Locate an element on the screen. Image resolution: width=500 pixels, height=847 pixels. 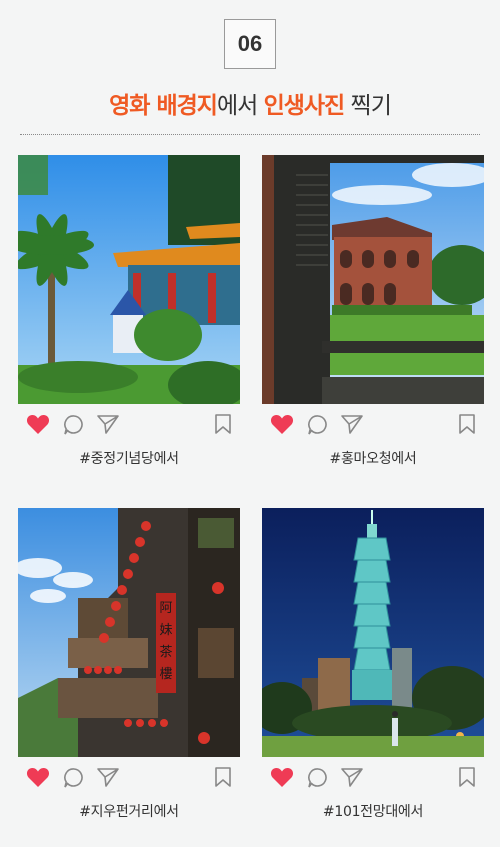
page-title: 영화 배경지에서 인생사진 찍기 is located at coordinates (250, 103).